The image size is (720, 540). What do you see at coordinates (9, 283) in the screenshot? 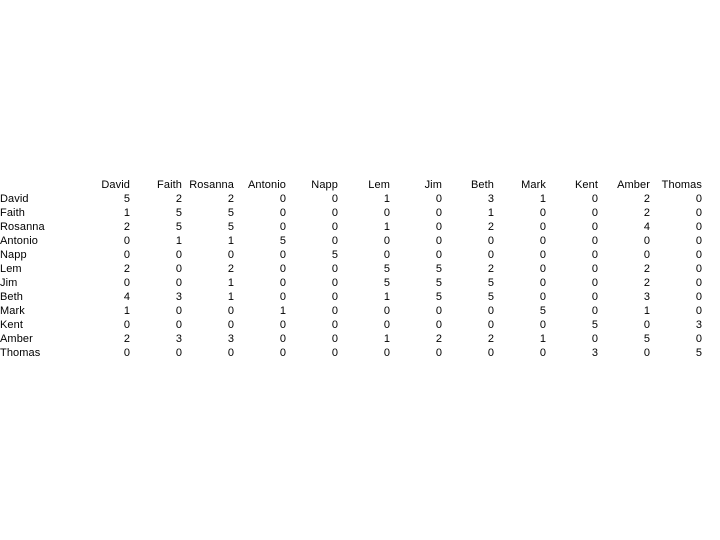
I see `row-header-6: Jim` at bounding box center [9, 283].